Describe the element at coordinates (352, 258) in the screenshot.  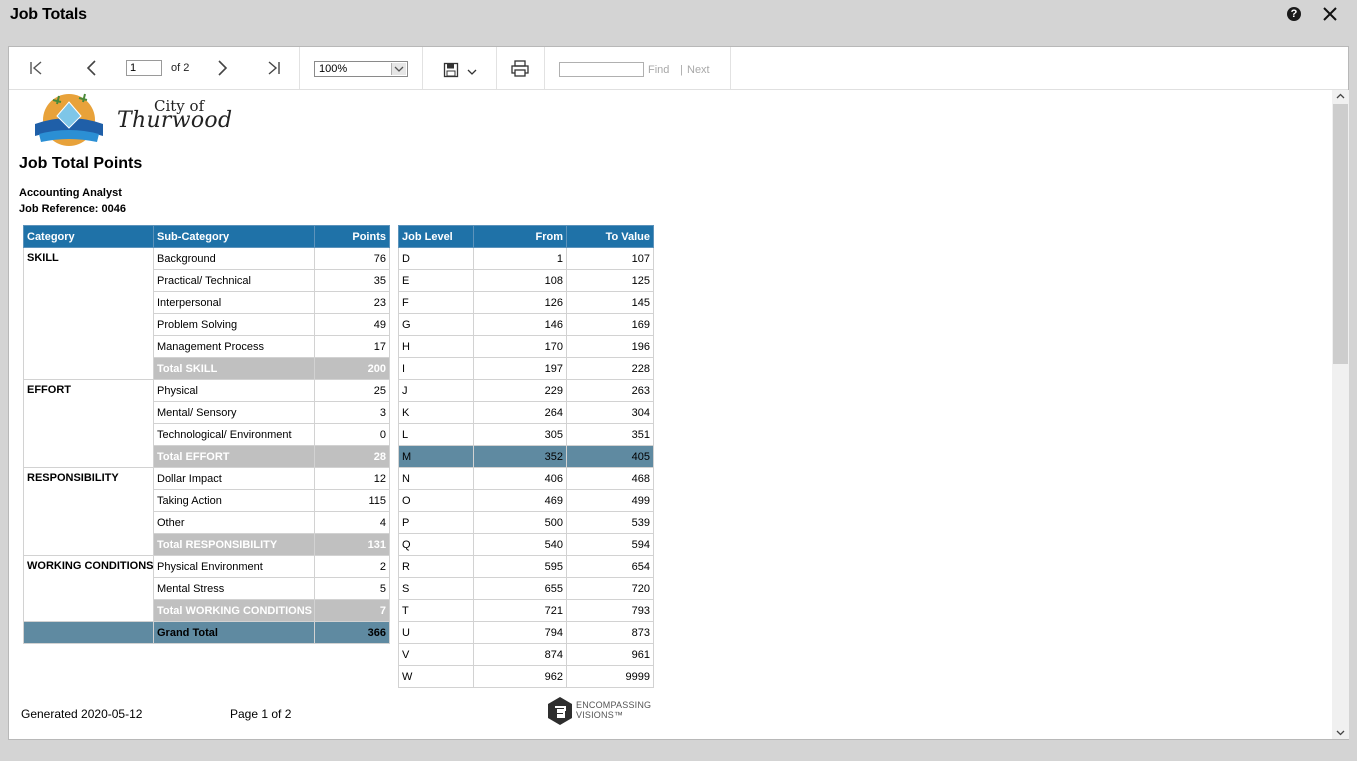
I see `points-cell: 76` at that location.